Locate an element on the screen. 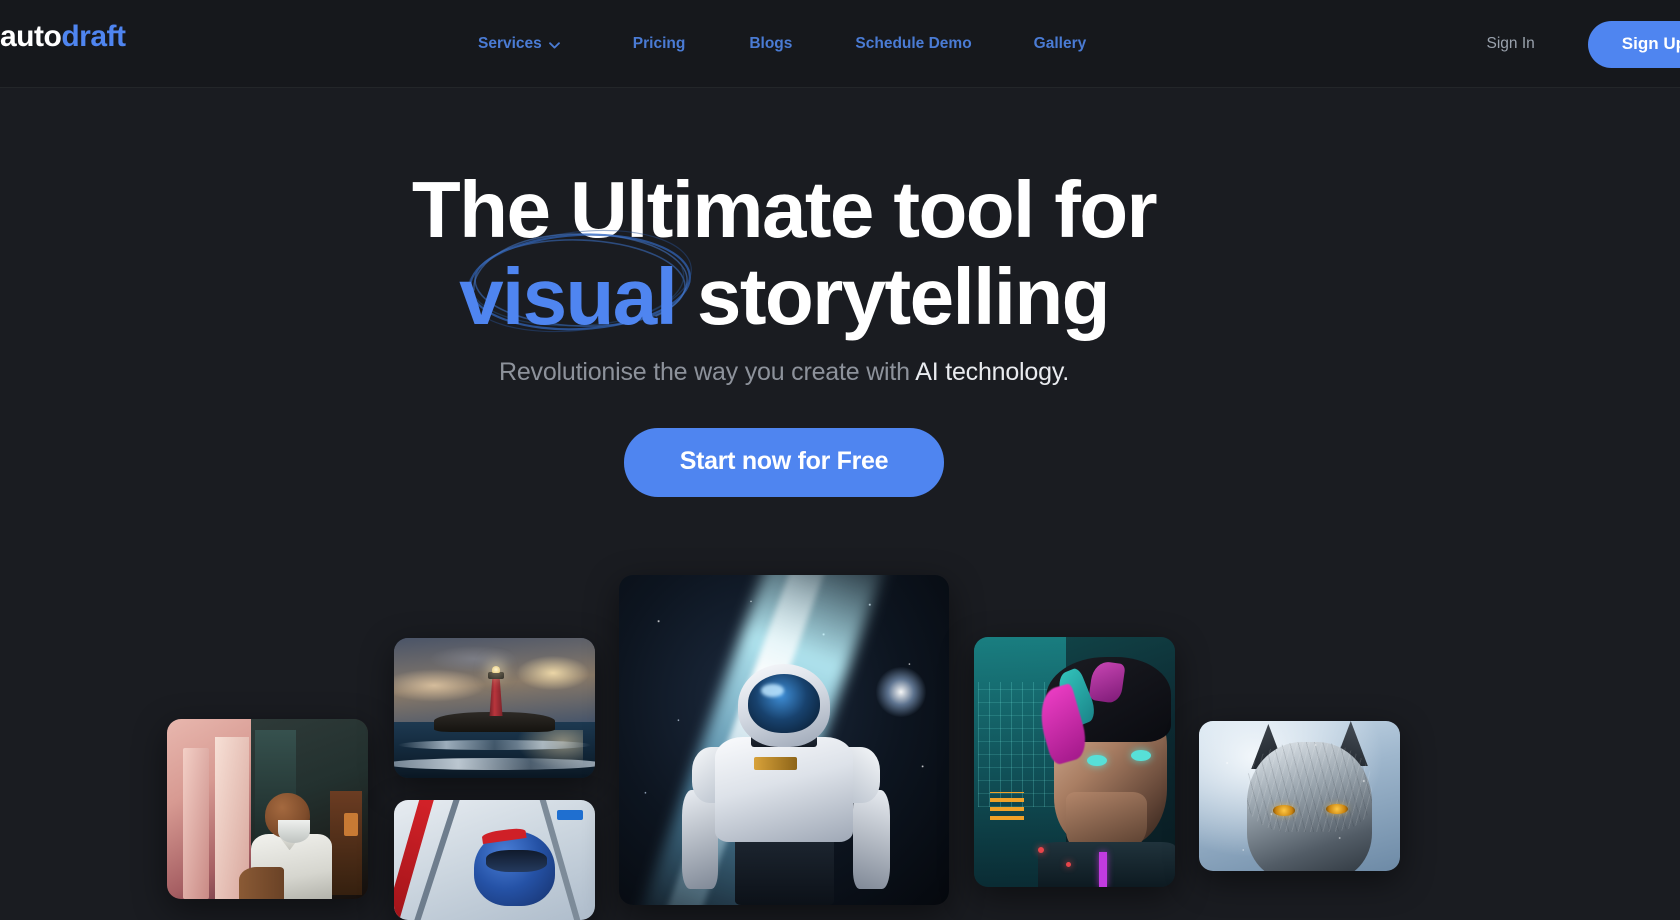  astronaut-cosmic-image is located at coordinates (784, 740).